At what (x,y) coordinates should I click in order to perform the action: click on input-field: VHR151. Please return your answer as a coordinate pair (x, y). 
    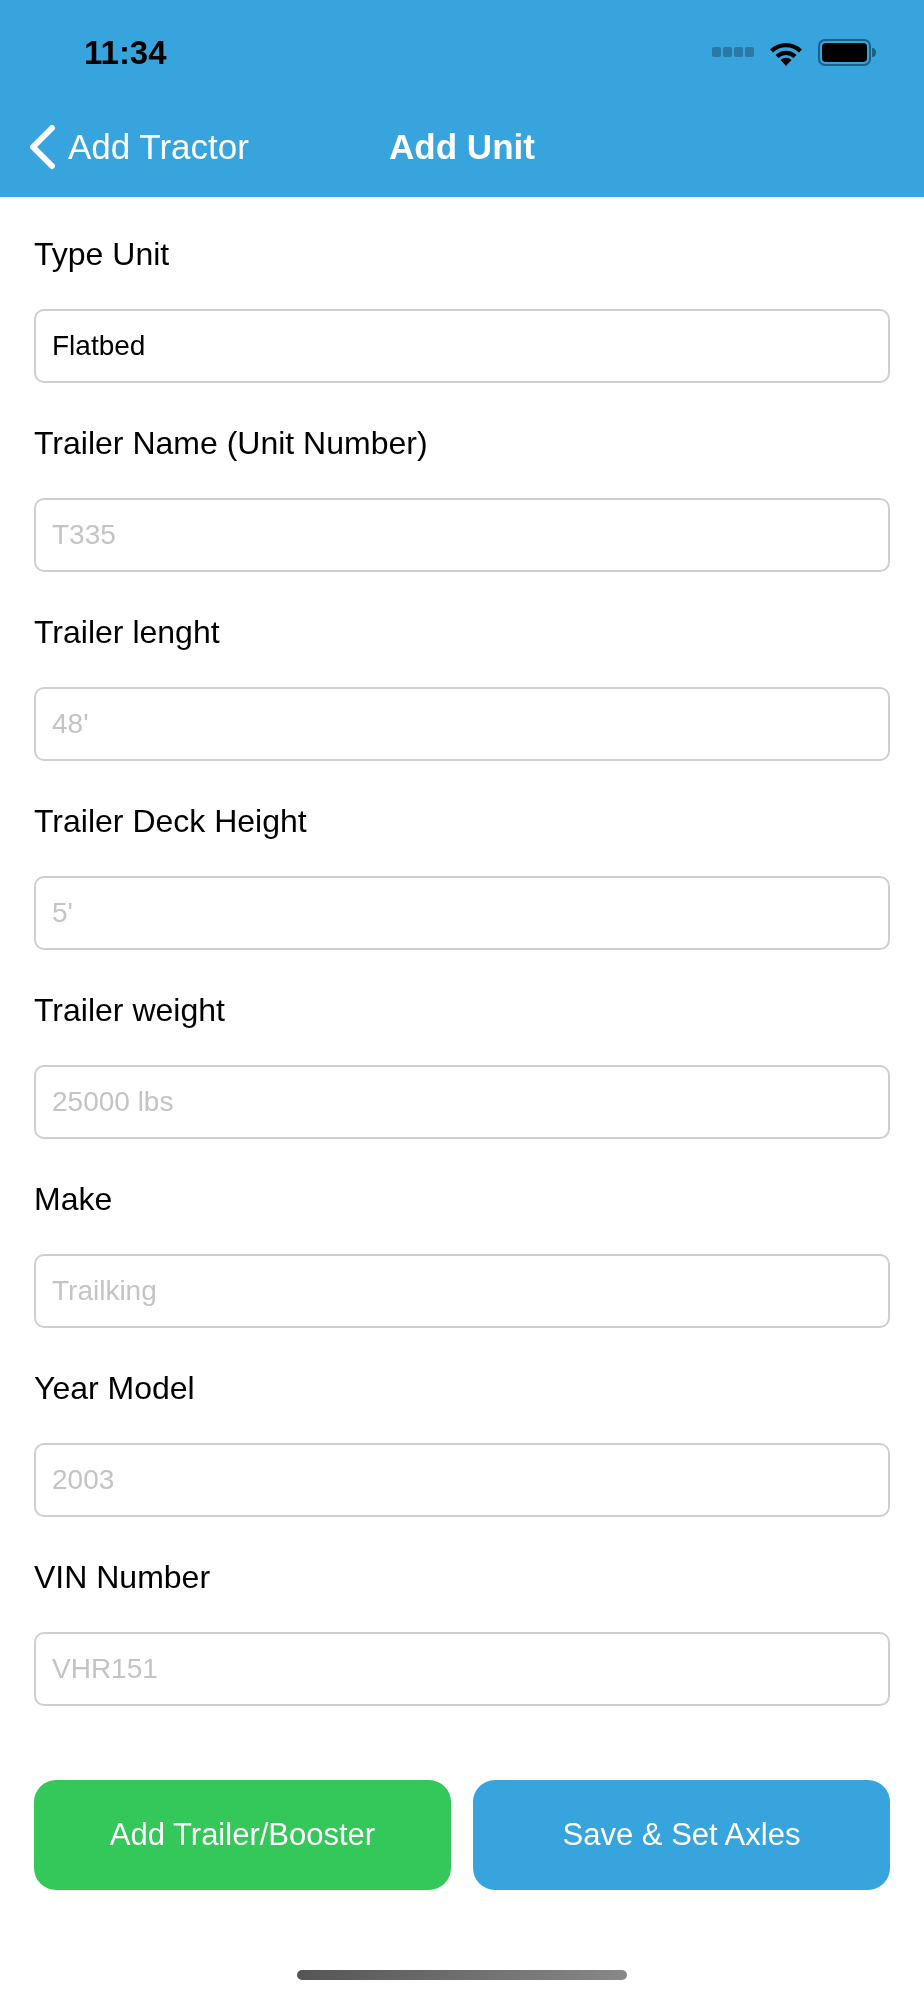
    Looking at the image, I should click on (462, 1669).